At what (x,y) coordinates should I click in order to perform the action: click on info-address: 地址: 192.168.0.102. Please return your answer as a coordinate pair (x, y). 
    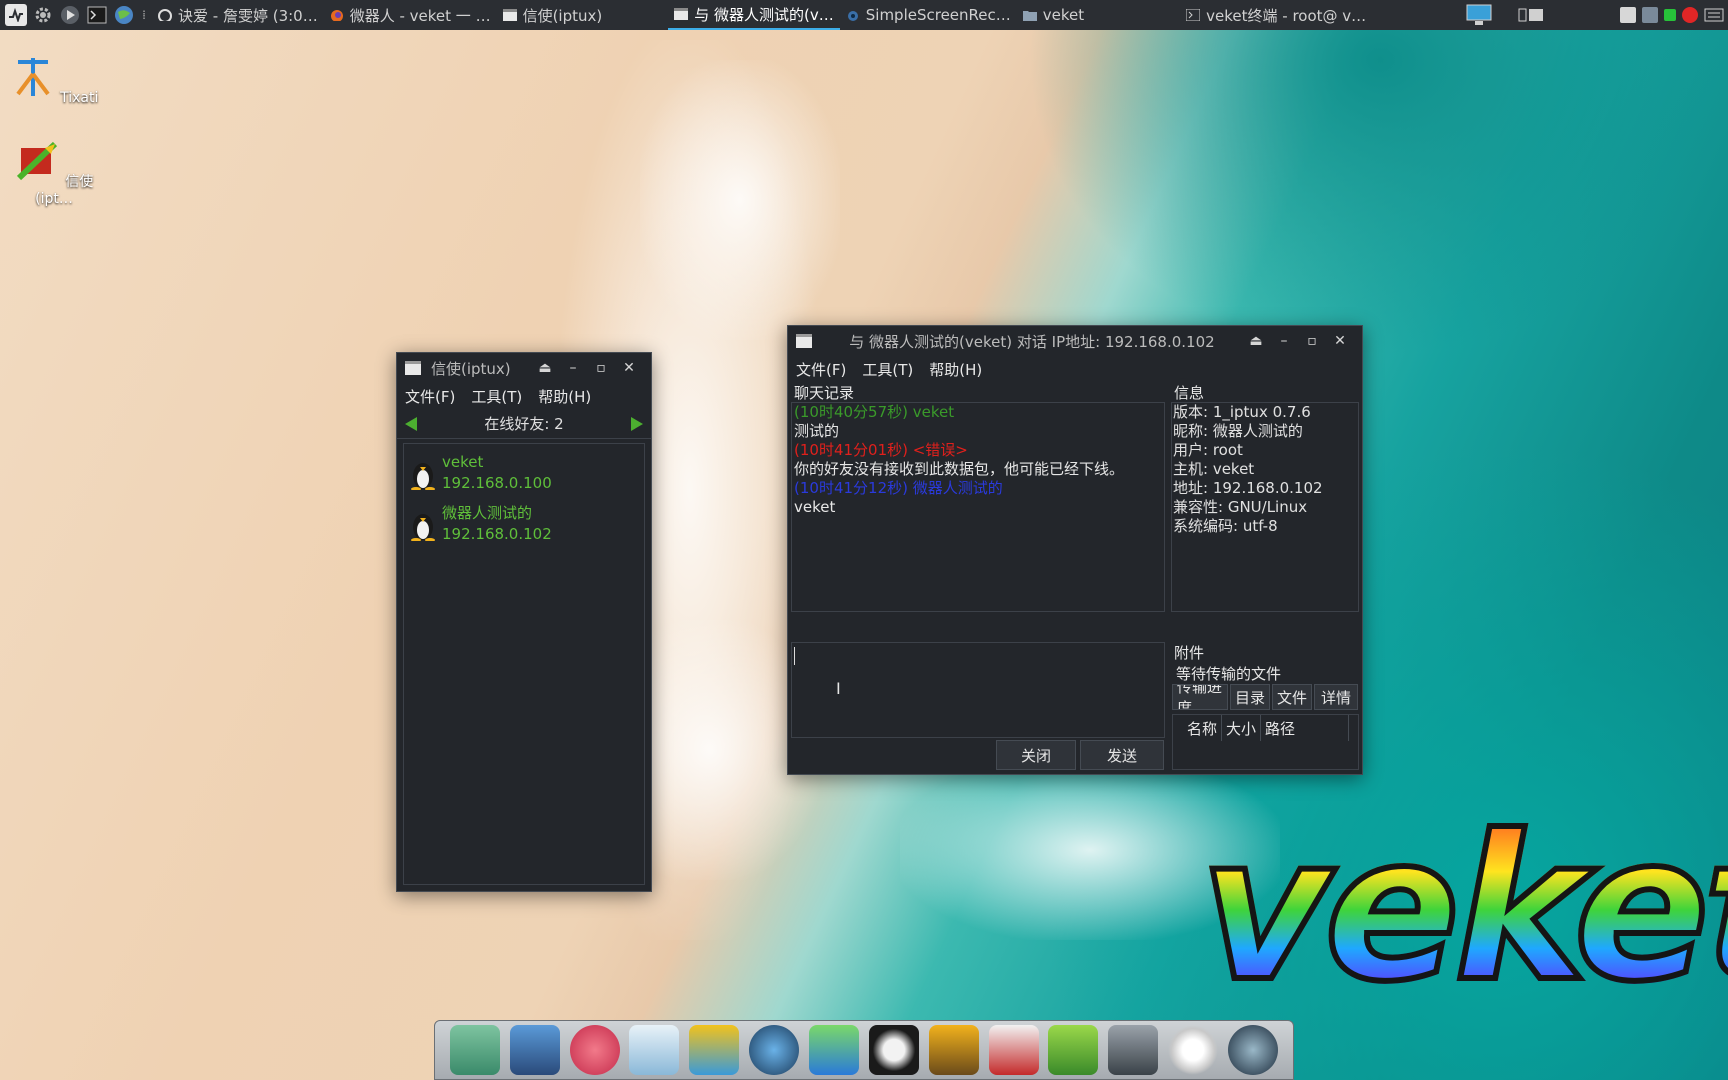
    Looking at the image, I should click on (1248, 488).